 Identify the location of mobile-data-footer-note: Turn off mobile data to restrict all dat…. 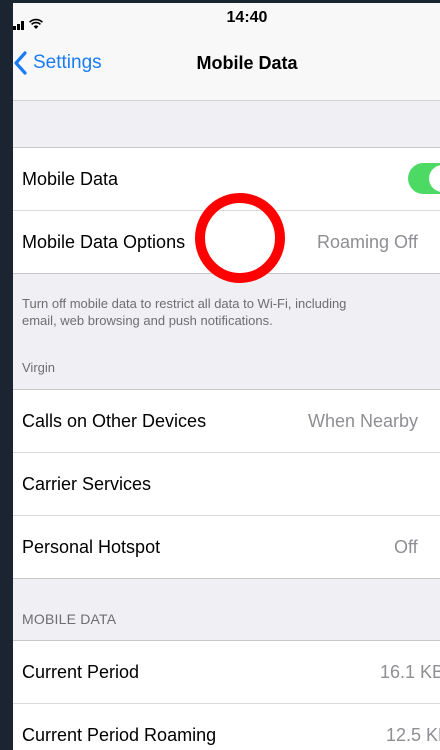
(231, 312).